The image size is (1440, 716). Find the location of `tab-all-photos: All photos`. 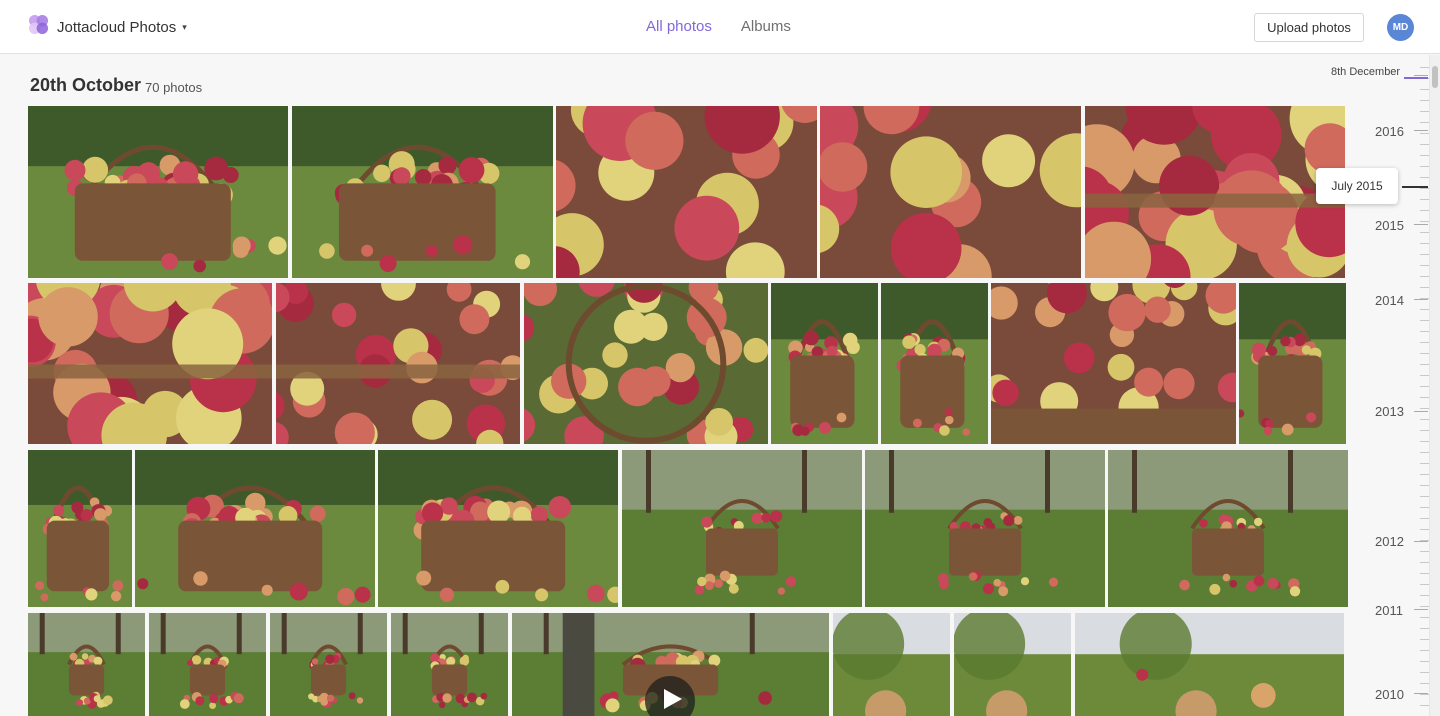

tab-all-photos: All photos is located at coordinates (679, 28).